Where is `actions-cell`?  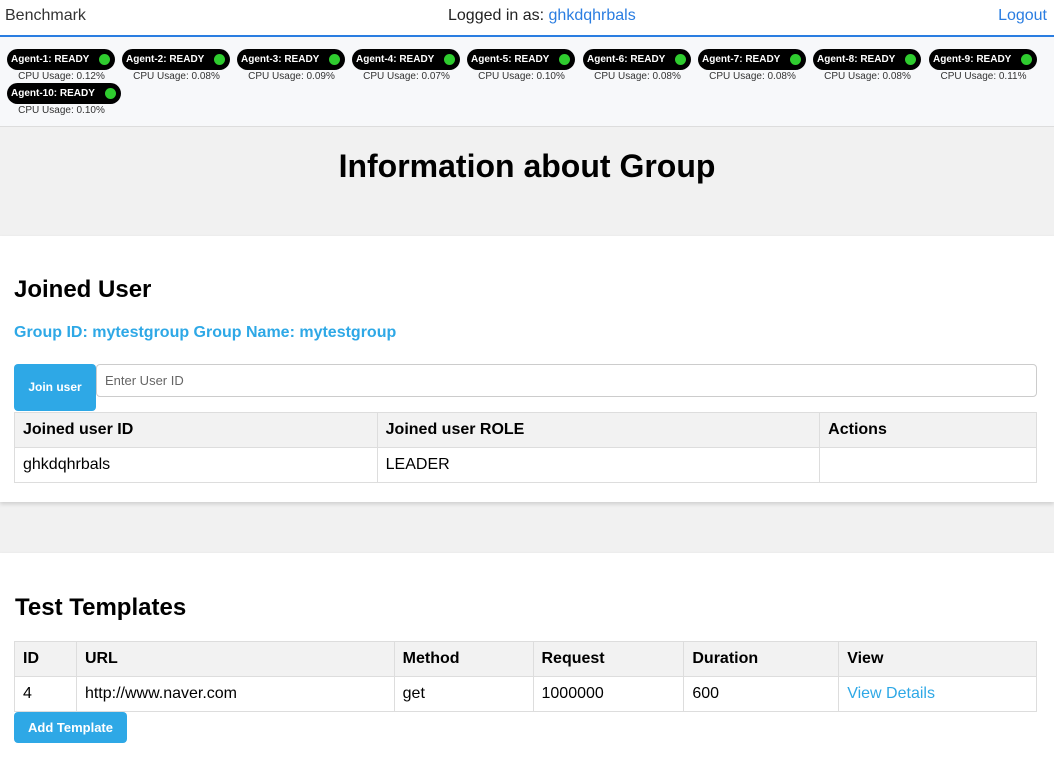 actions-cell is located at coordinates (928, 465).